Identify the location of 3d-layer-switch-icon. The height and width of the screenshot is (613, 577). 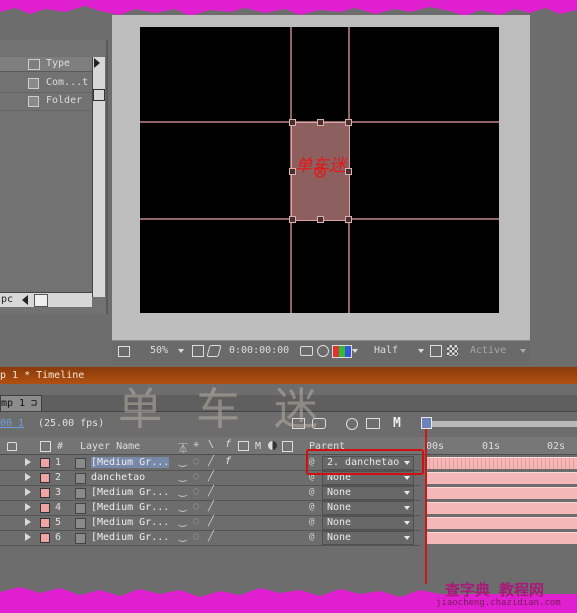
(287, 446).